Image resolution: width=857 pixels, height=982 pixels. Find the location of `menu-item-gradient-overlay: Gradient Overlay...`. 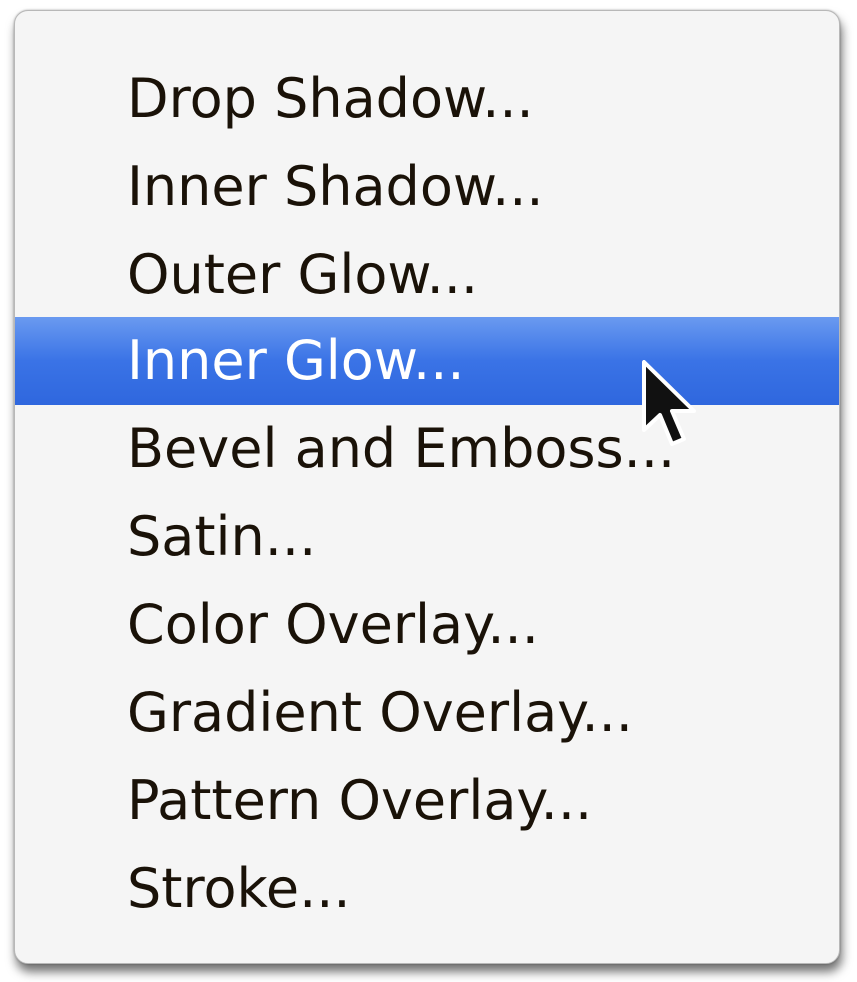

menu-item-gradient-overlay: Gradient Overlay... is located at coordinates (427, 713).